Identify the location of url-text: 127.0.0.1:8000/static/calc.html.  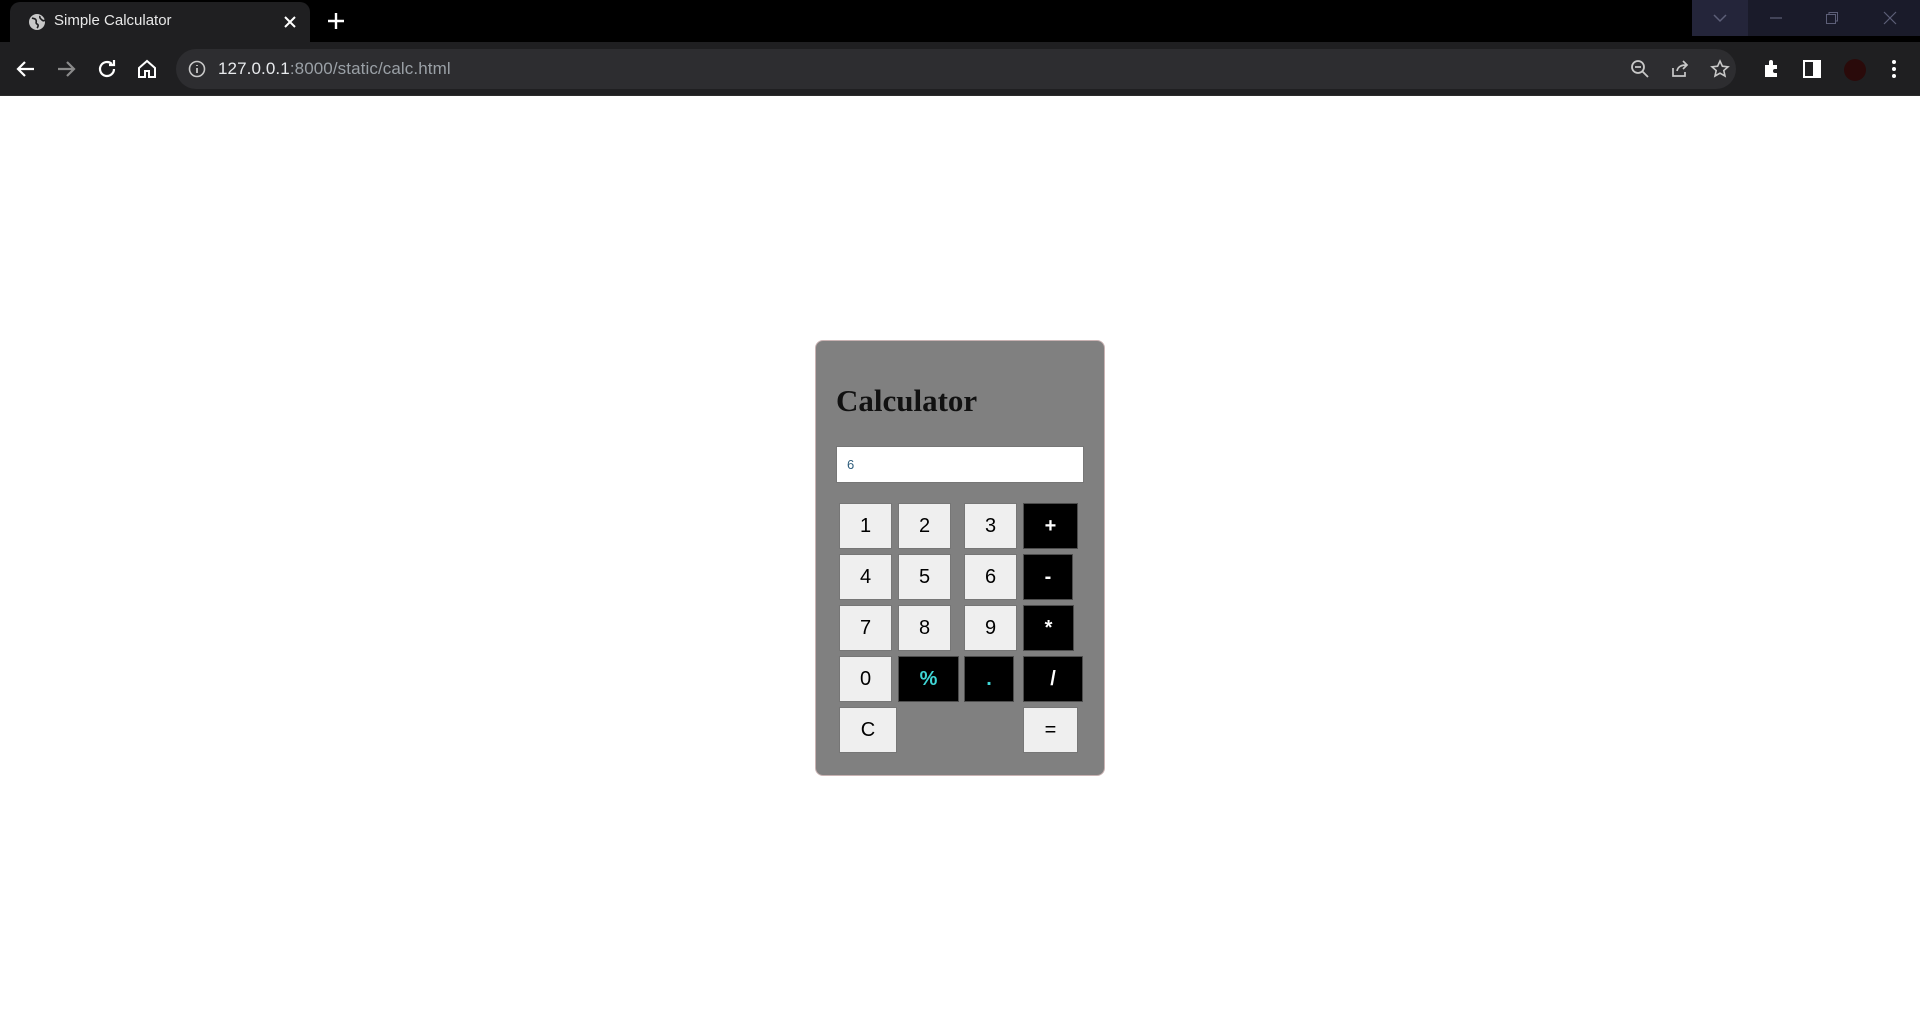
(334, 69).